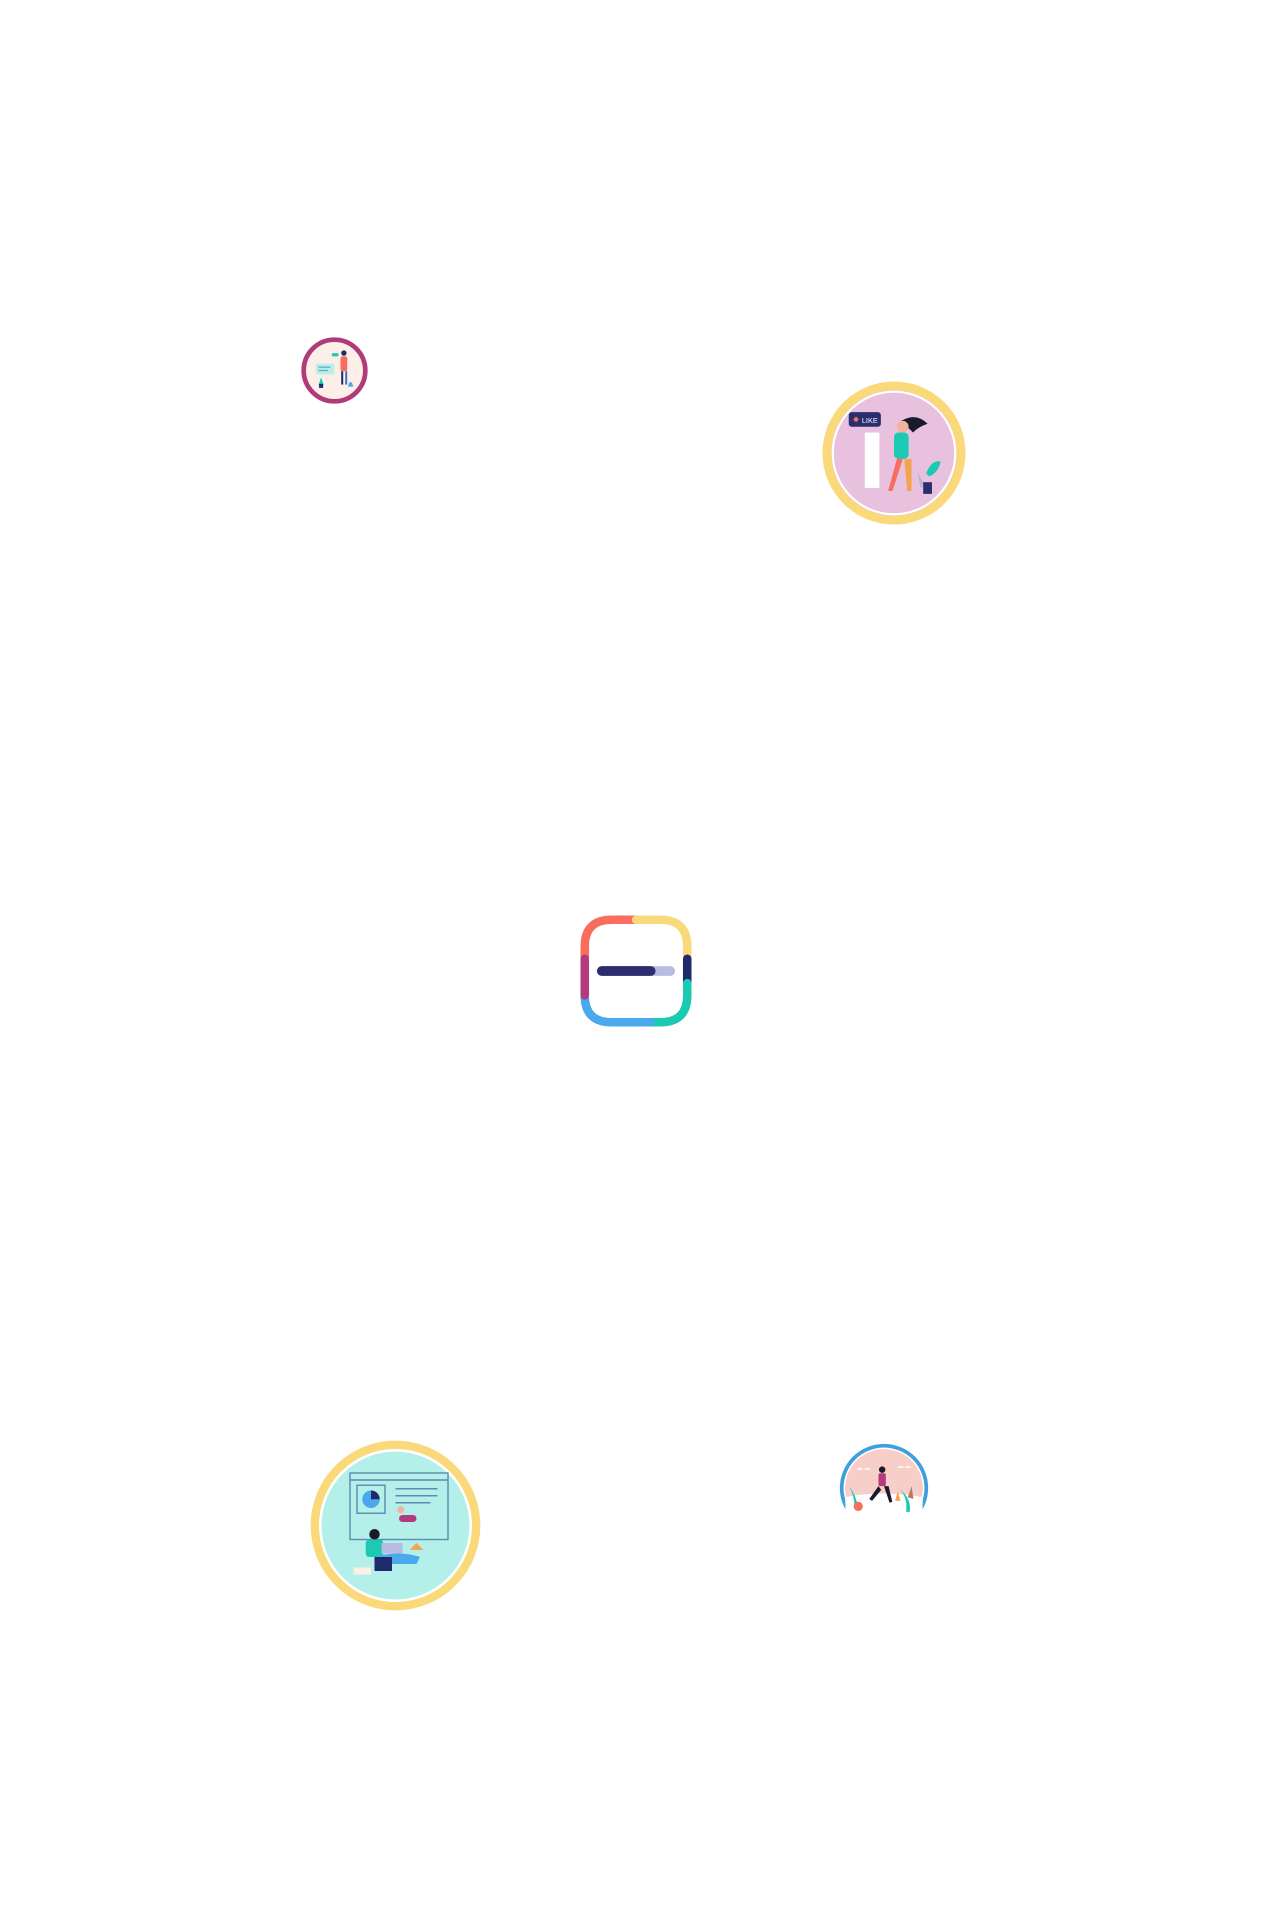 The image size is (1280, 1920). I want to click on illustration-bubble-runner, so click(884, 1488).